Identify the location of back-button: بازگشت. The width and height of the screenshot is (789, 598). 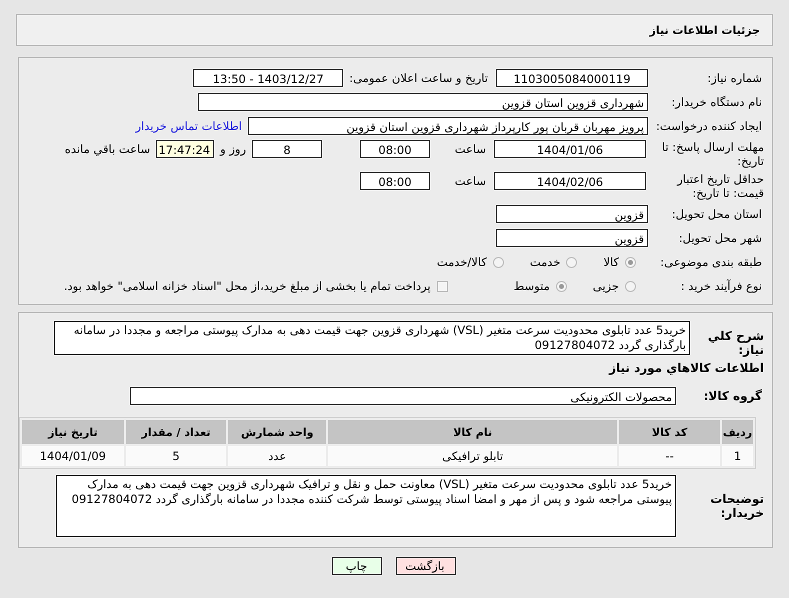
(426, 566).